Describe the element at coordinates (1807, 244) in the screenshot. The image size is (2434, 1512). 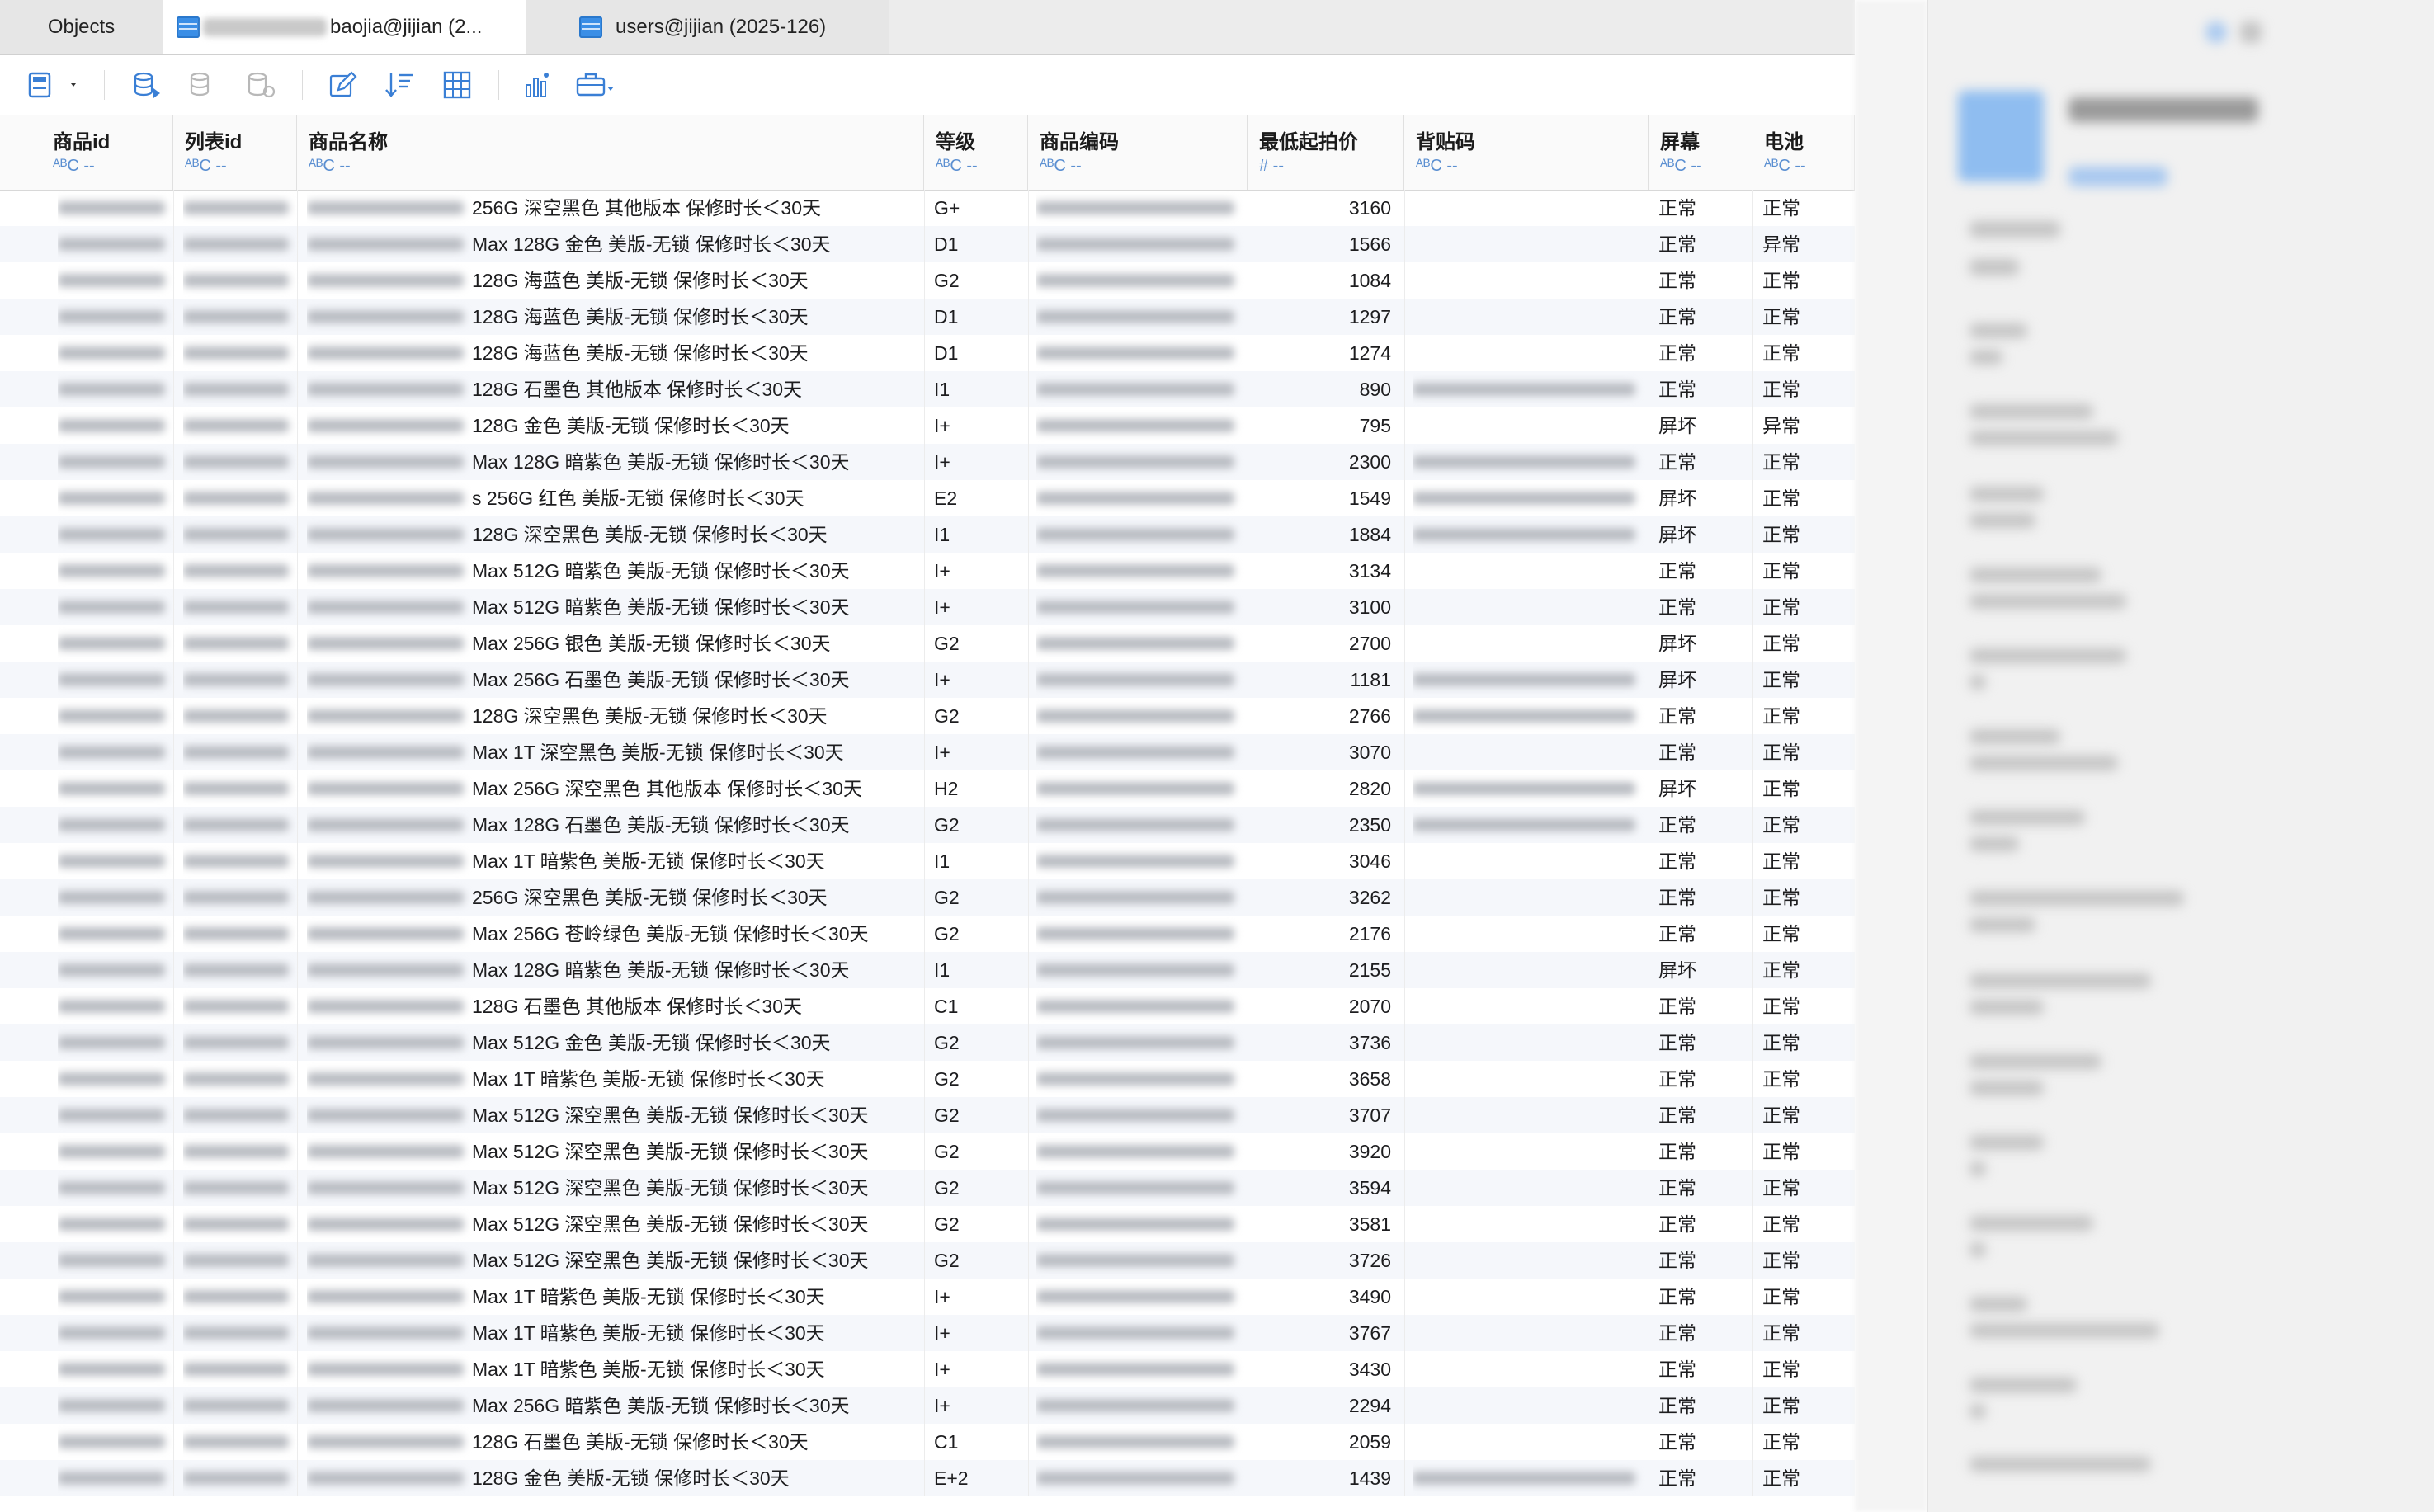
I see `cell-battery: 异常` at that location.